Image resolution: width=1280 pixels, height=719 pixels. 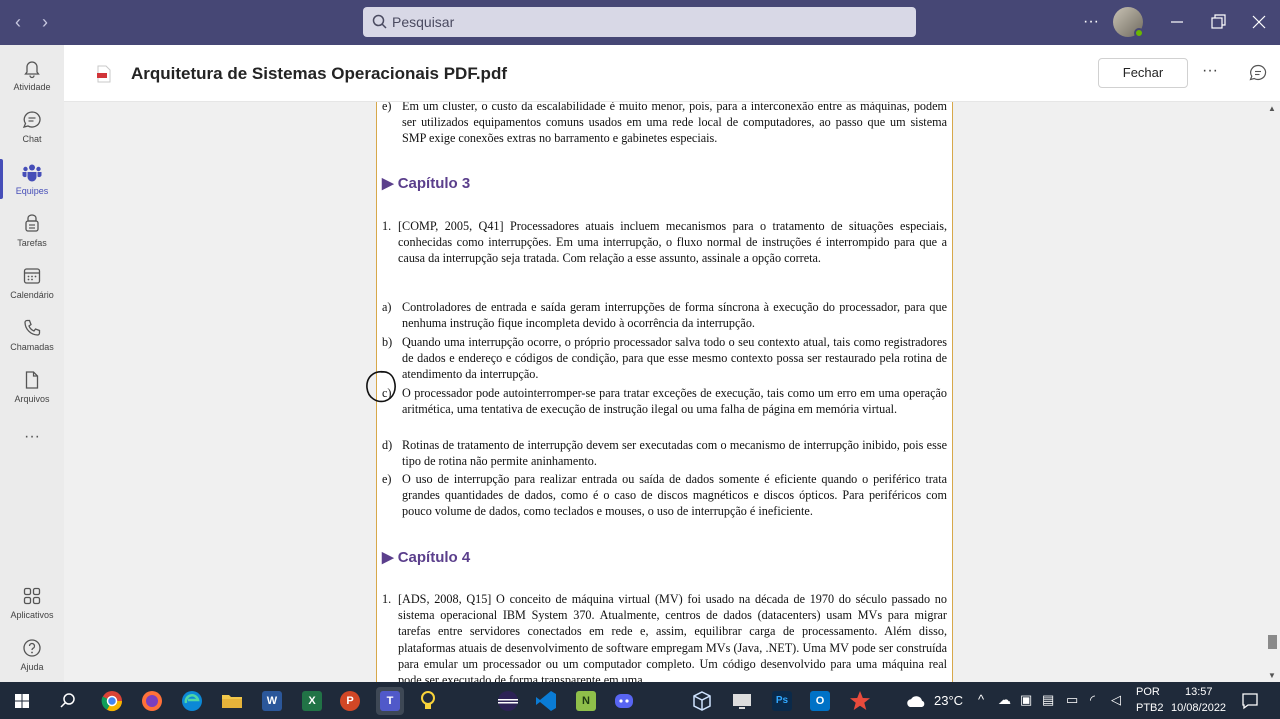 I want to click on word-icon: W, so click(x=272, y=701).